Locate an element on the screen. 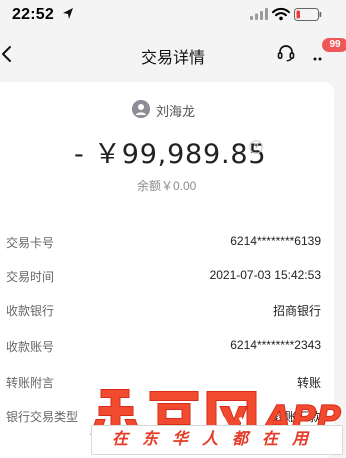 The width and height of the screenshot is (346, 458). notification-badge: 99 is located at coordinates (334, 45).